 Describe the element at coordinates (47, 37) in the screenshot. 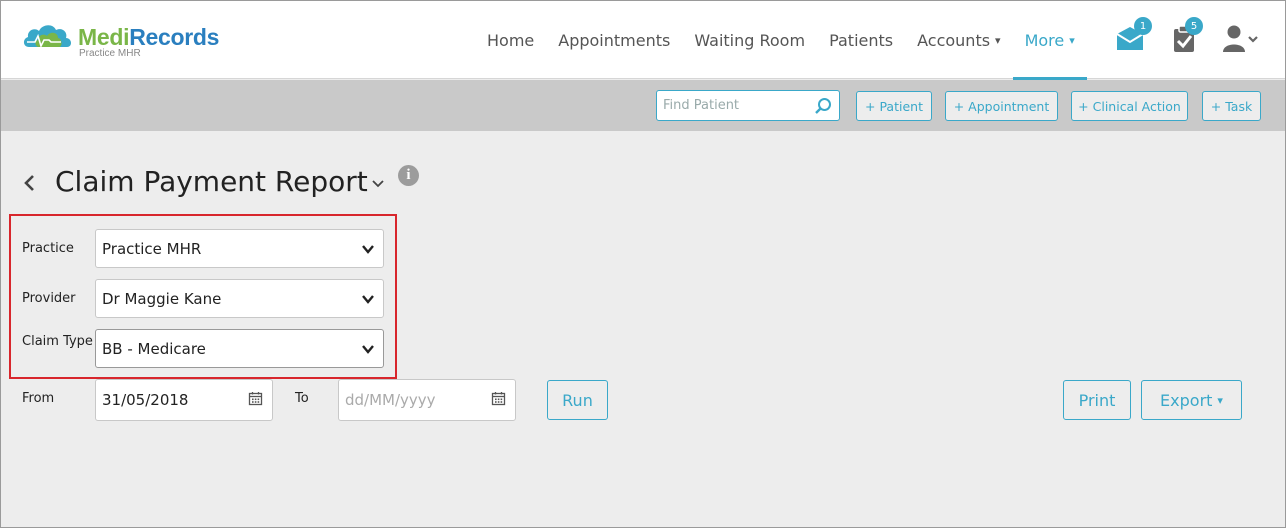

I see `cloud-logo-icon` at that location.